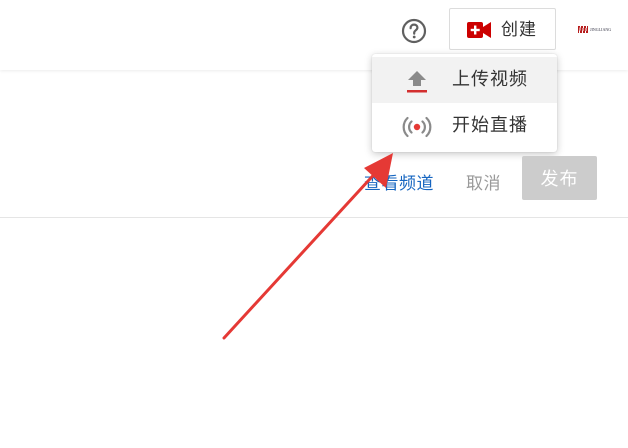  Describe the element at coordinates (559, 178) in the screenshot. I see `publish-button: 发布` at that location.